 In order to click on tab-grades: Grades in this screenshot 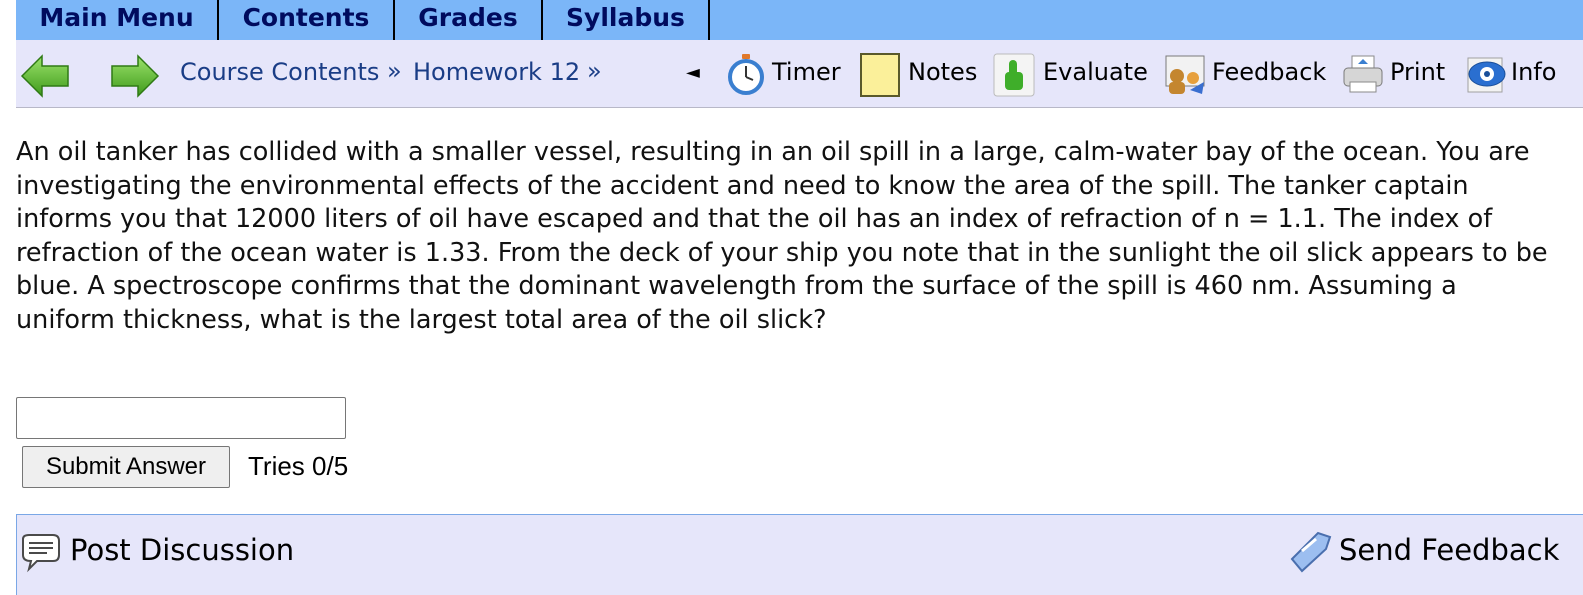, I will do `click(469, 20)`.